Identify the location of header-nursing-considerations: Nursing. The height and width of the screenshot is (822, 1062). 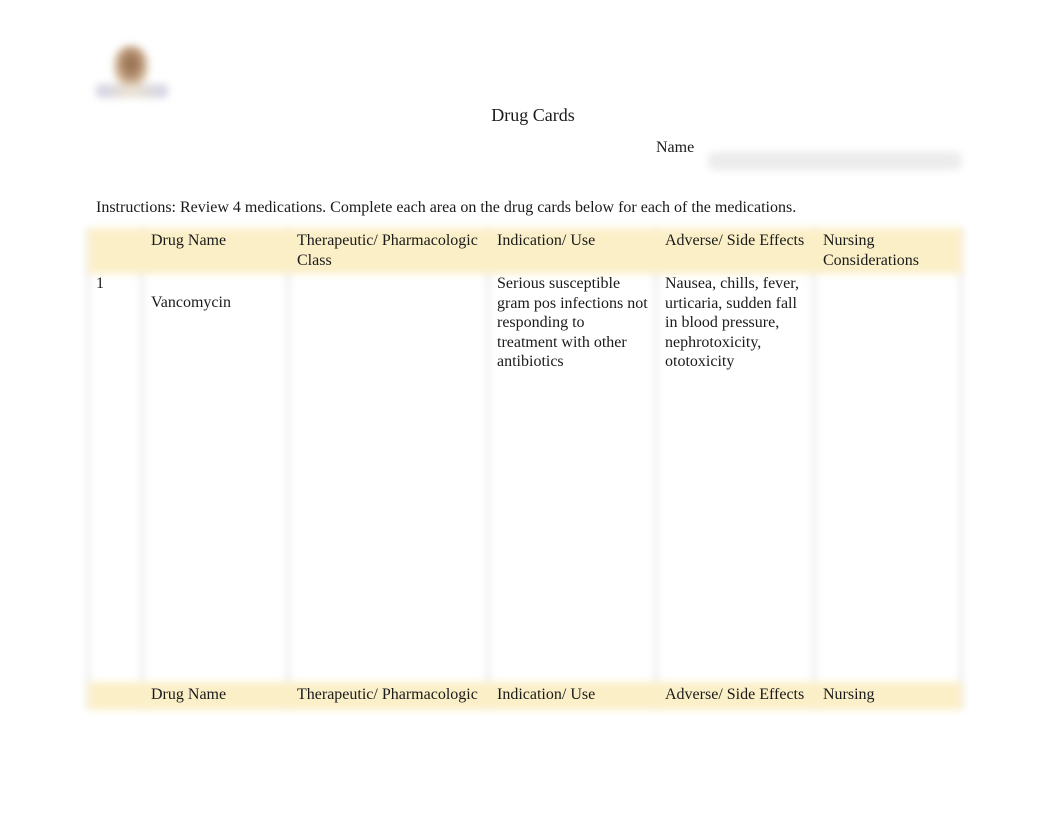
(849, 694).